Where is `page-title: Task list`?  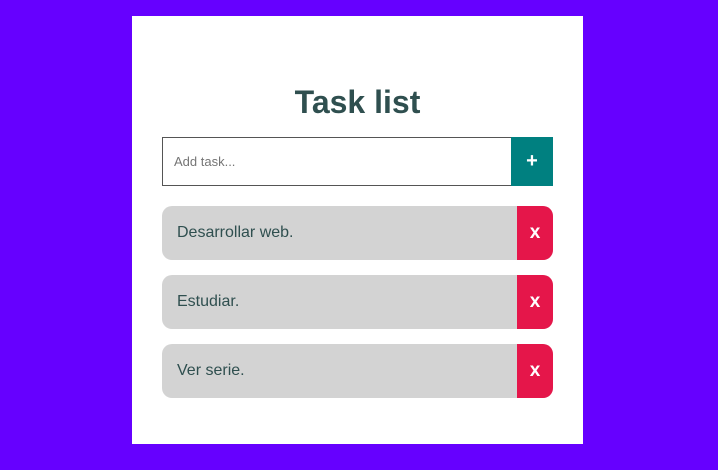 page-title: Task list is located at coordinates (357, 102).